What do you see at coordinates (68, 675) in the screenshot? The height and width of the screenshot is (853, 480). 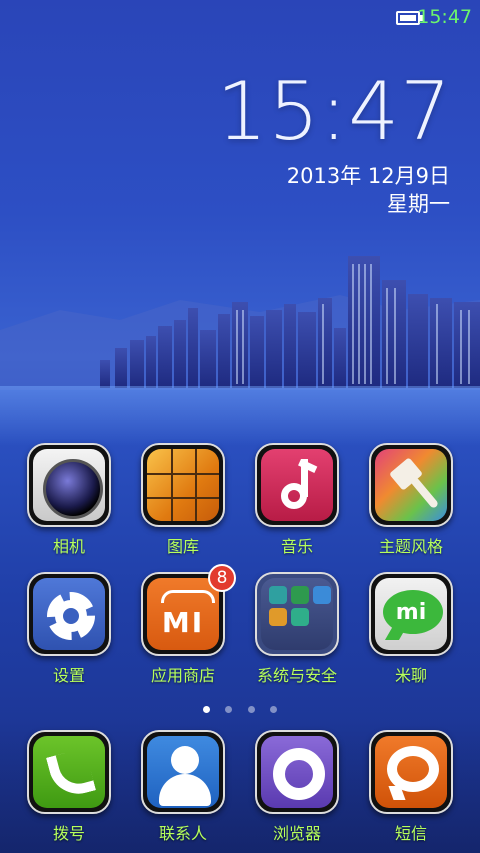 I see `app-label: 设置` at bounding box center [68, 675].